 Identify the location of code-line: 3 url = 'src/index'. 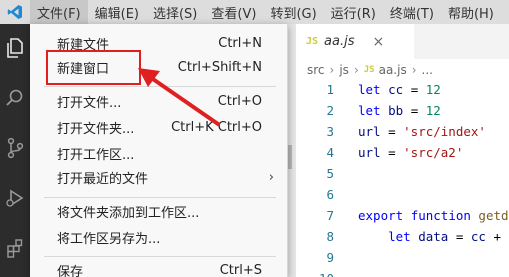
(402, 131).